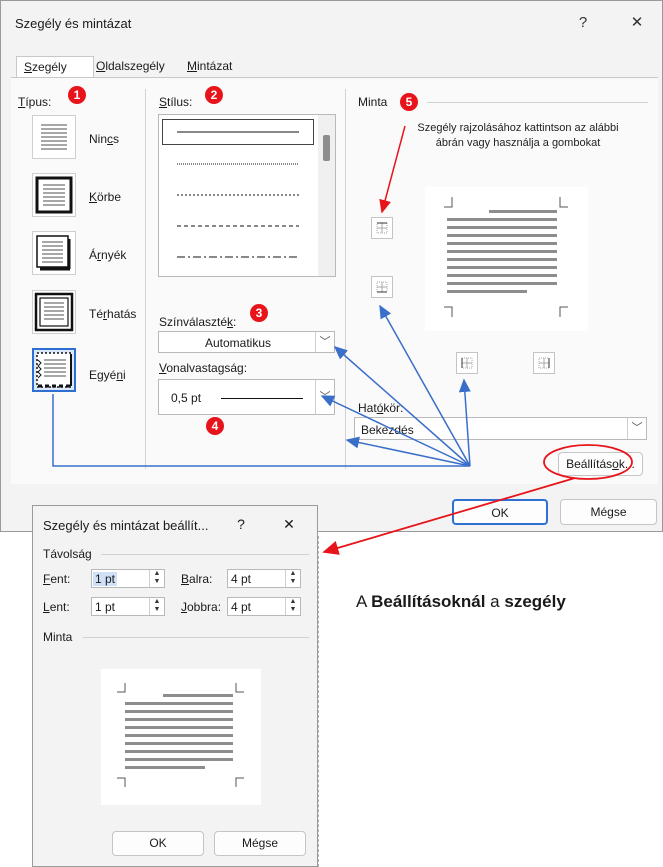 The height and width of the screenshot is (867, 663). What do you see at coordinates (500, 428) in the screenshot?
I see `scope-dropdown: Bekezdés ﹀` at bounding box center [500, 428].